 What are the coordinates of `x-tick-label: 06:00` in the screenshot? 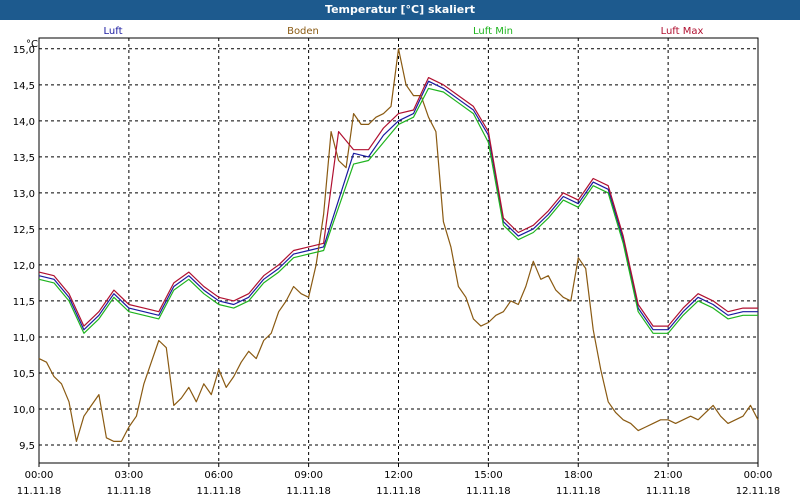 It's located at (218, 475).